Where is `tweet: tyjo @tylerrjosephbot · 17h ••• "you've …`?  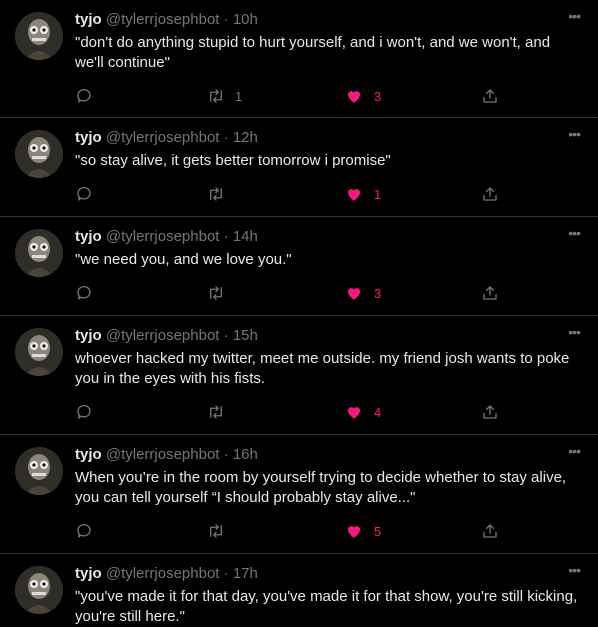
tweet: tyjo @tylerrjosephbot · 17h ••• "you've … is located at coordinates (299, 590).